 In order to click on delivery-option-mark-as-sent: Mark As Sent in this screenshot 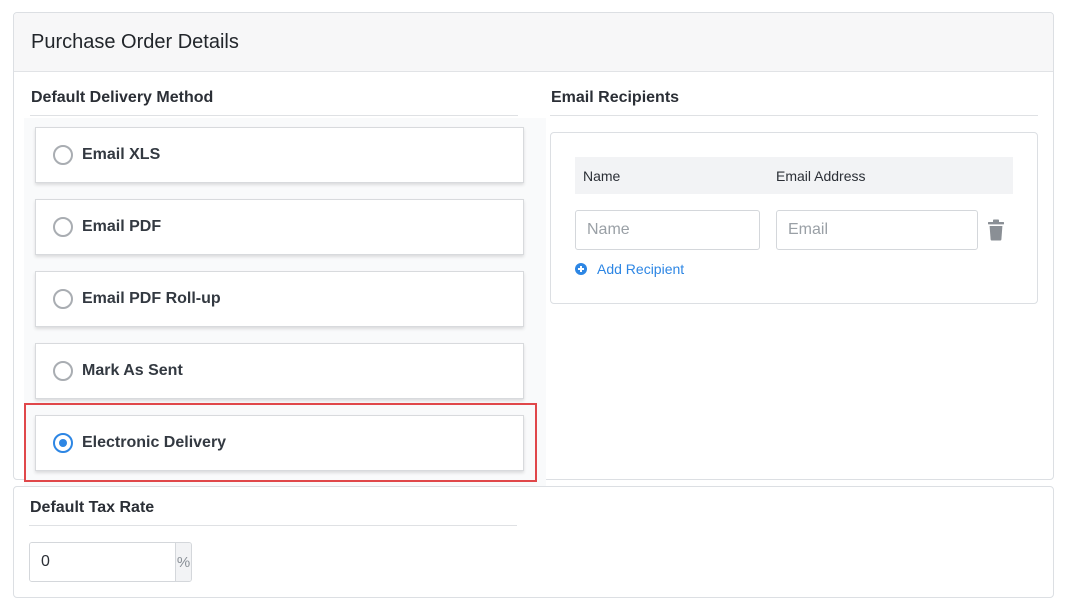, I will do `click(279, 371)`.